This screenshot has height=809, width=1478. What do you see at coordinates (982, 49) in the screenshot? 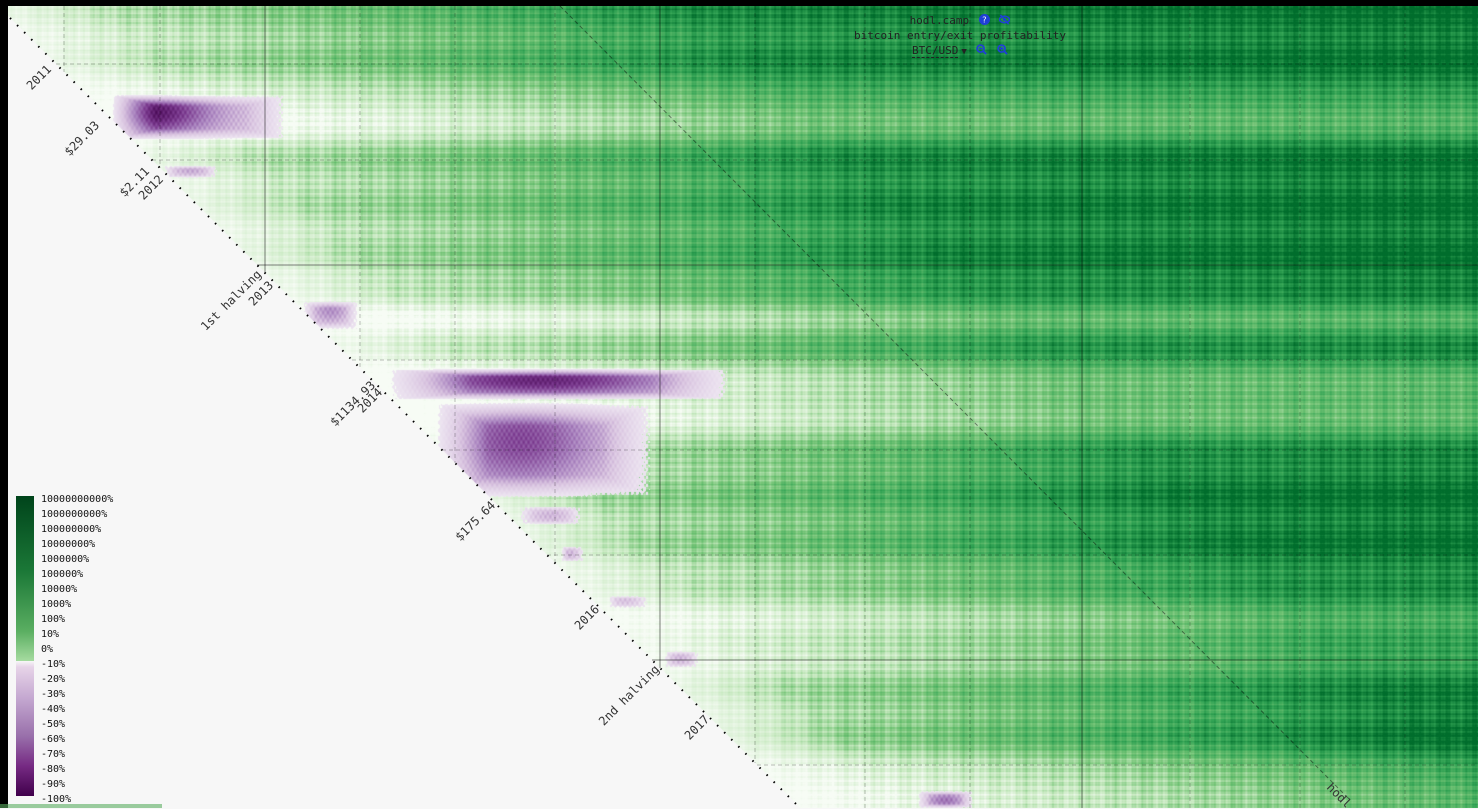
I see `zoom-out-icon` at bounding box center [982, 49].